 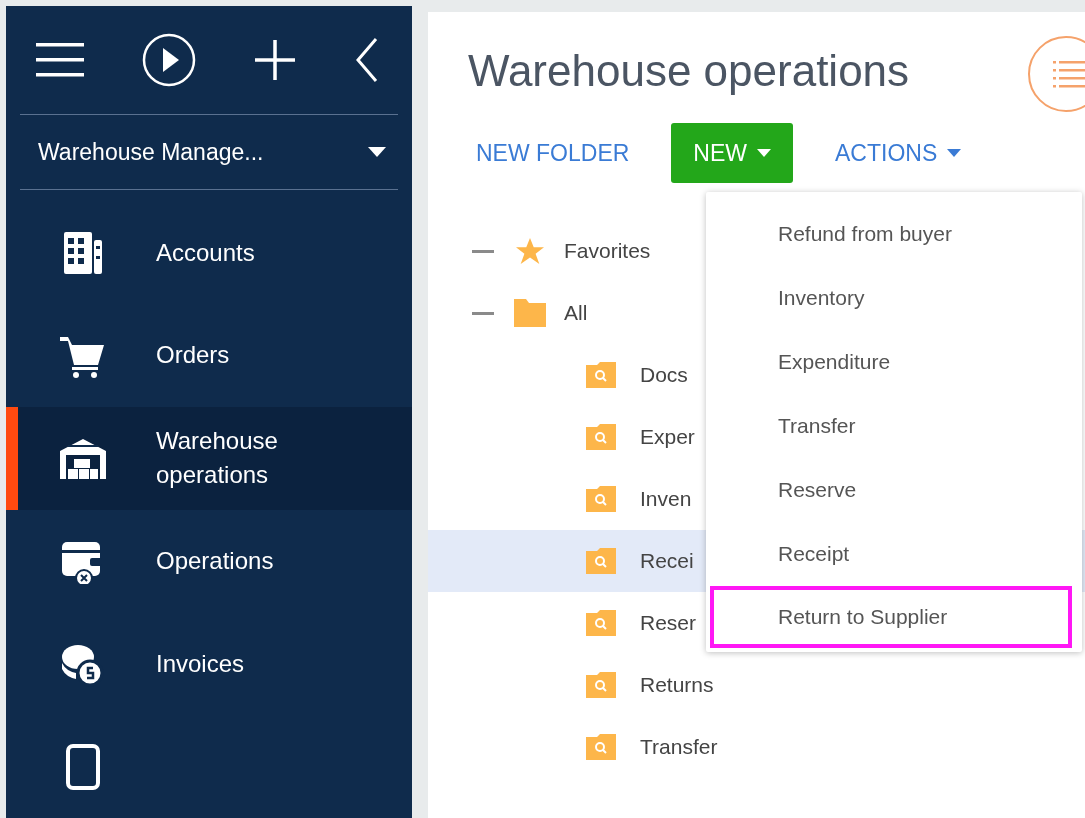 What do you see at coordinates (689, 71) in the screenshot?
I see `page-title: Warehouse operations` at bounding box center [689, 71].